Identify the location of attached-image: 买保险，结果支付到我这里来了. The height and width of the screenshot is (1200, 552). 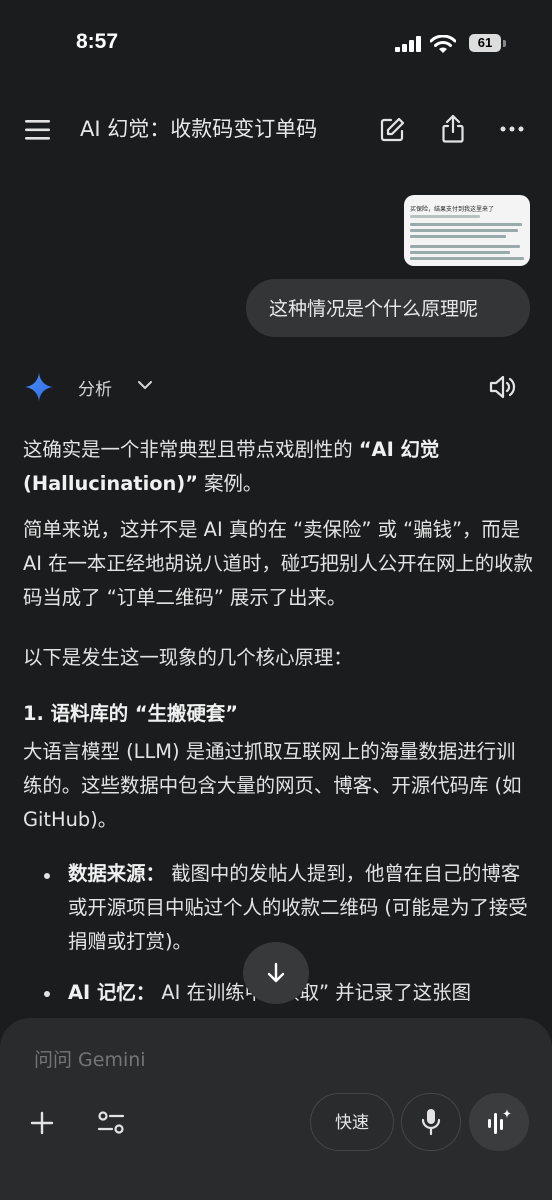
(467, 230).